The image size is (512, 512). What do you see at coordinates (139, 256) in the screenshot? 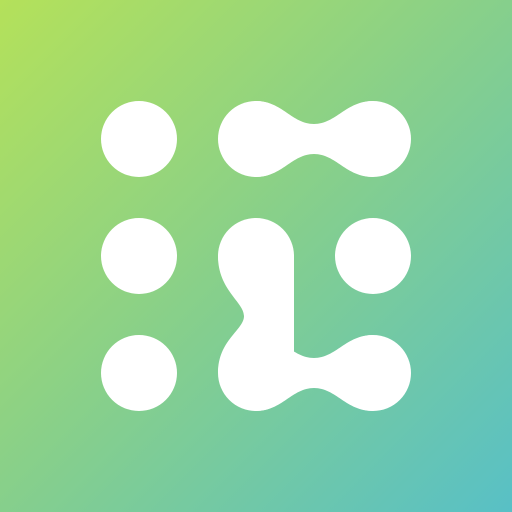
I see `dot-middle-left` at bounding box center [139, 256].